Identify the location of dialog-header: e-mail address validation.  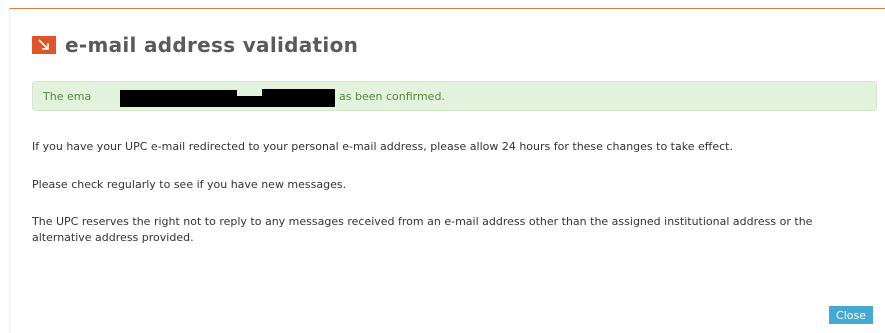
(195, 45).